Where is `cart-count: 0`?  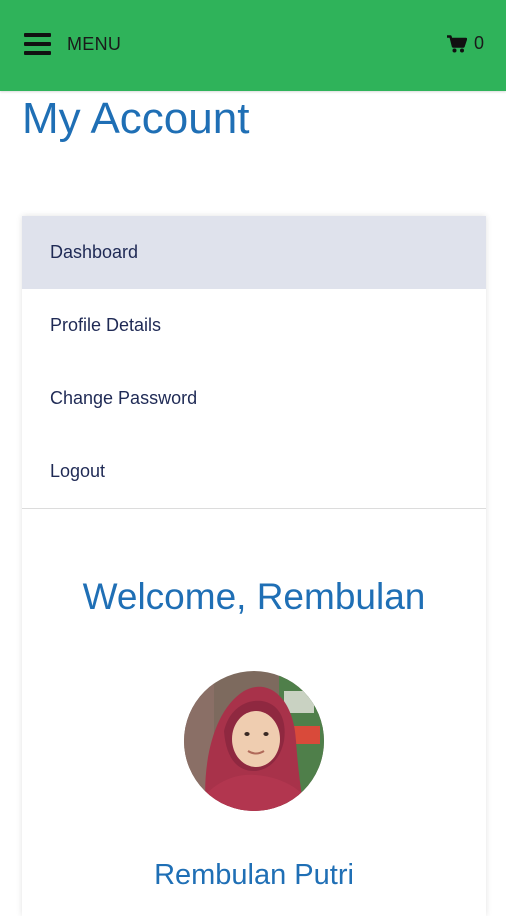
cart-count: 0 is located at coordinates (478, 43).